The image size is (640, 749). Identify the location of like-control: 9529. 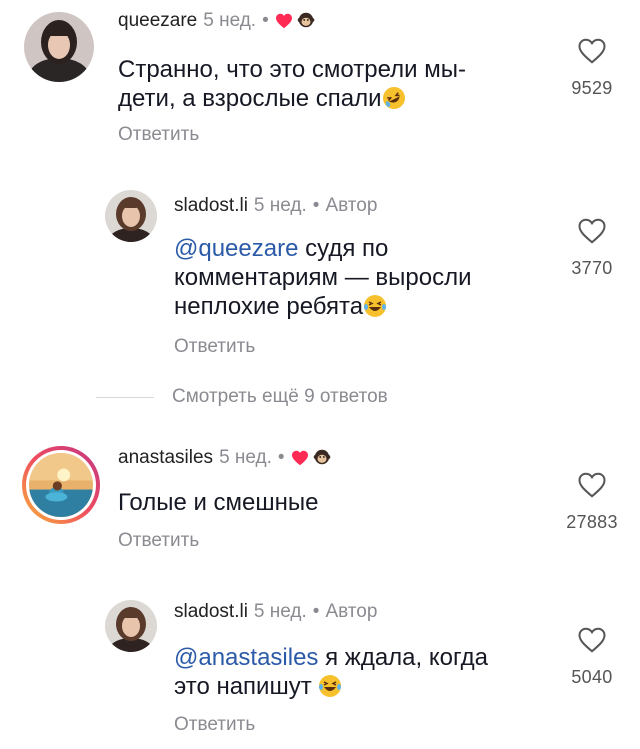
(592, 68).